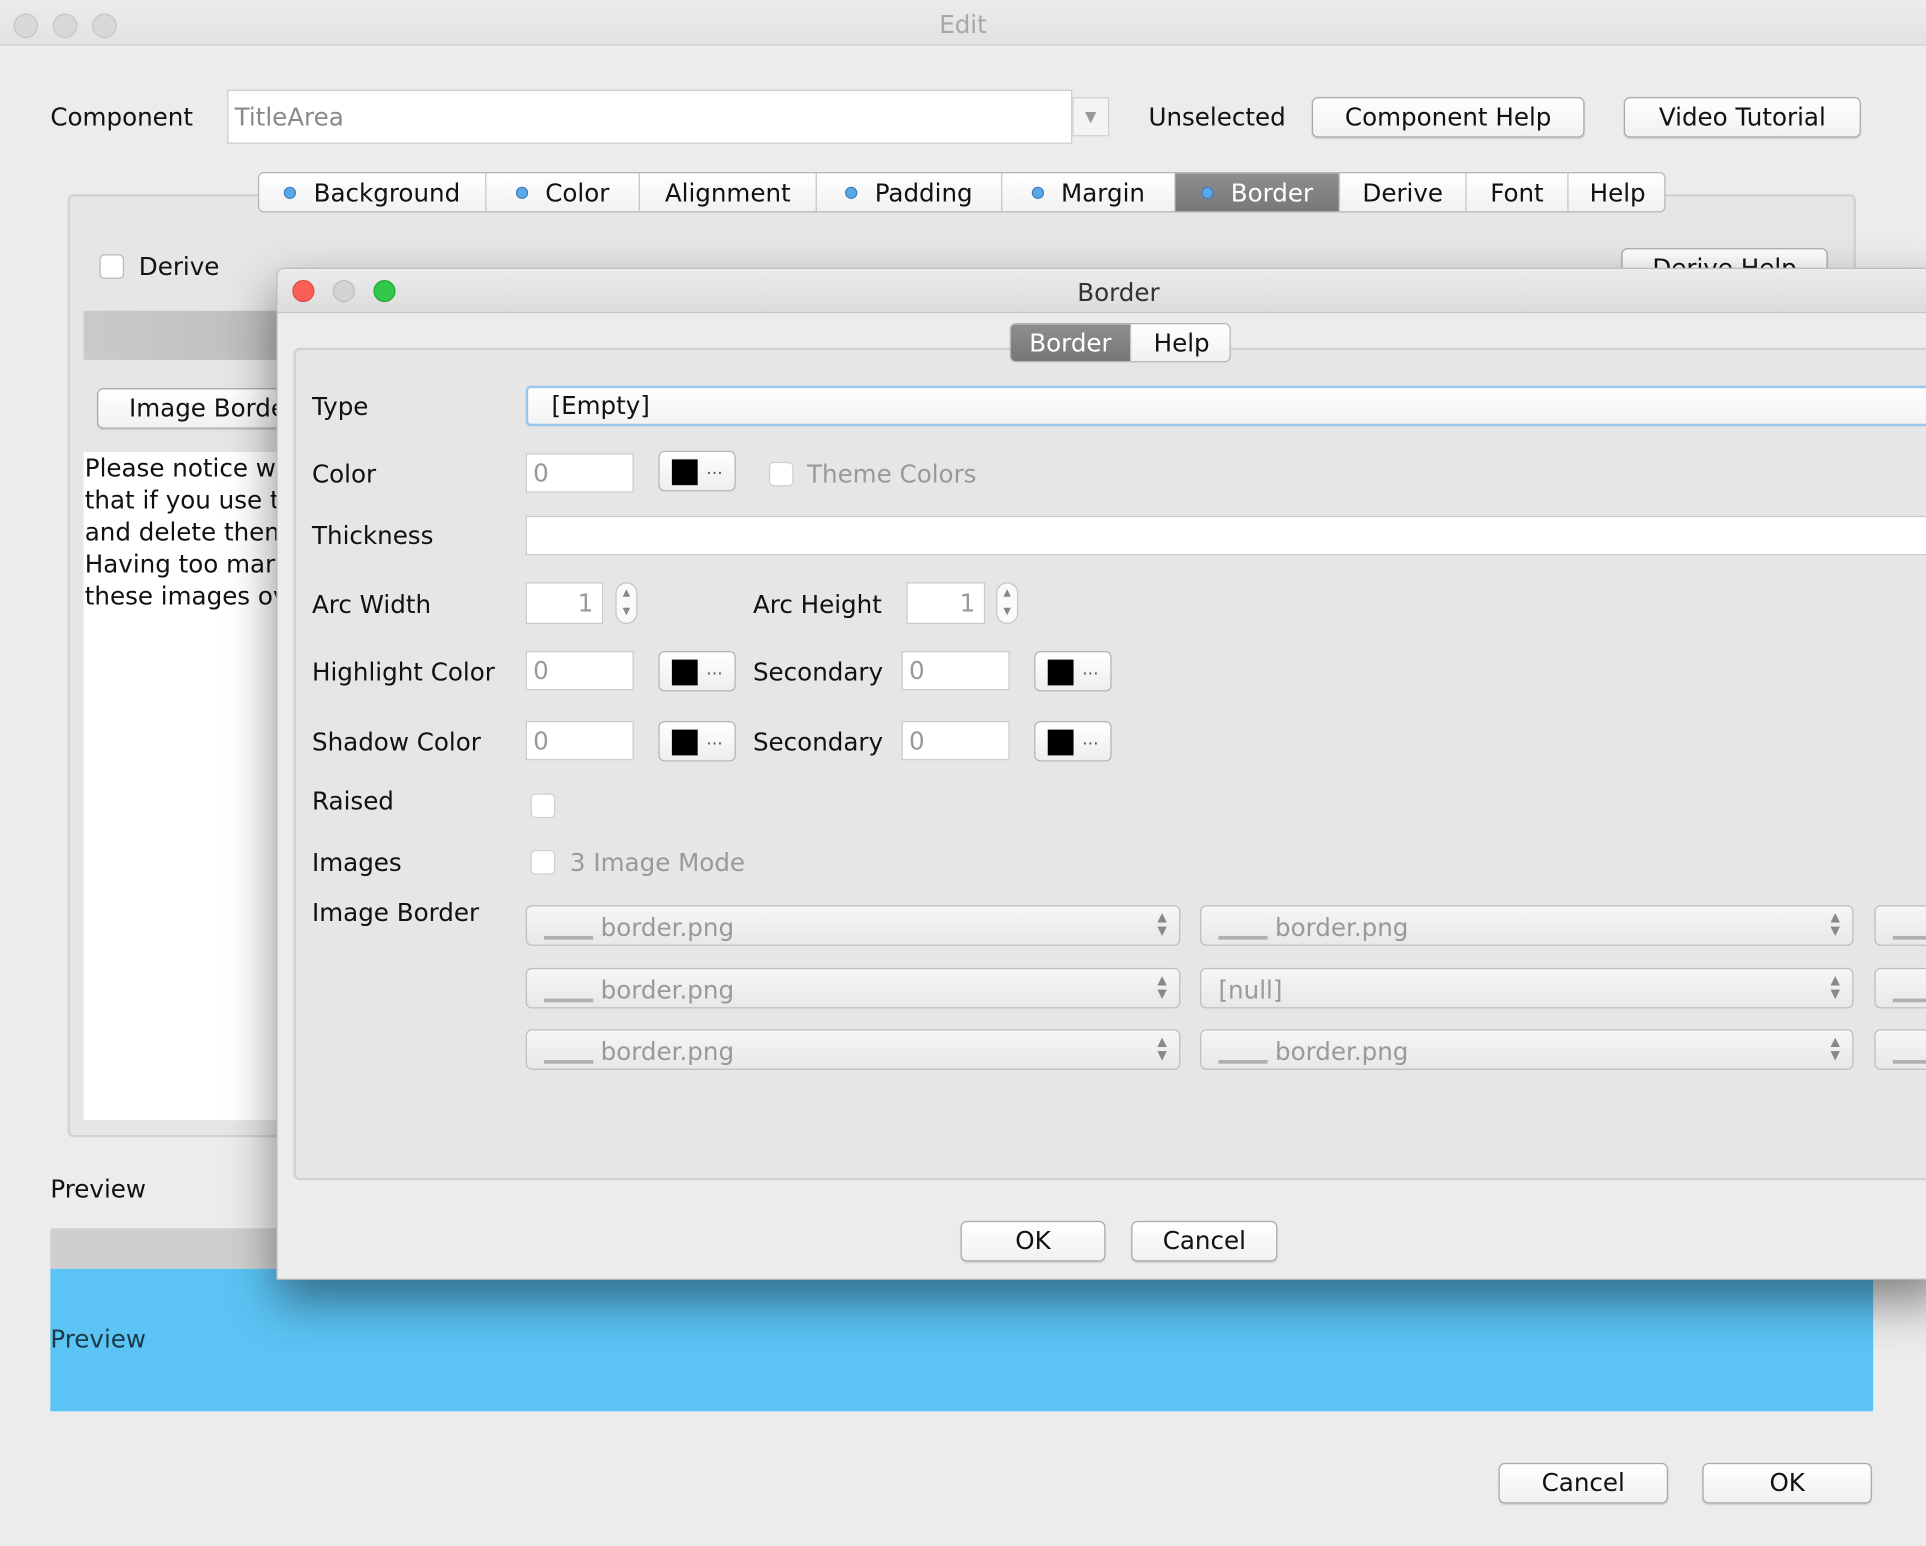  Describe the element at coordinates (182, 532) in the screenshot. I see `notice-line: and delete them` at that location.